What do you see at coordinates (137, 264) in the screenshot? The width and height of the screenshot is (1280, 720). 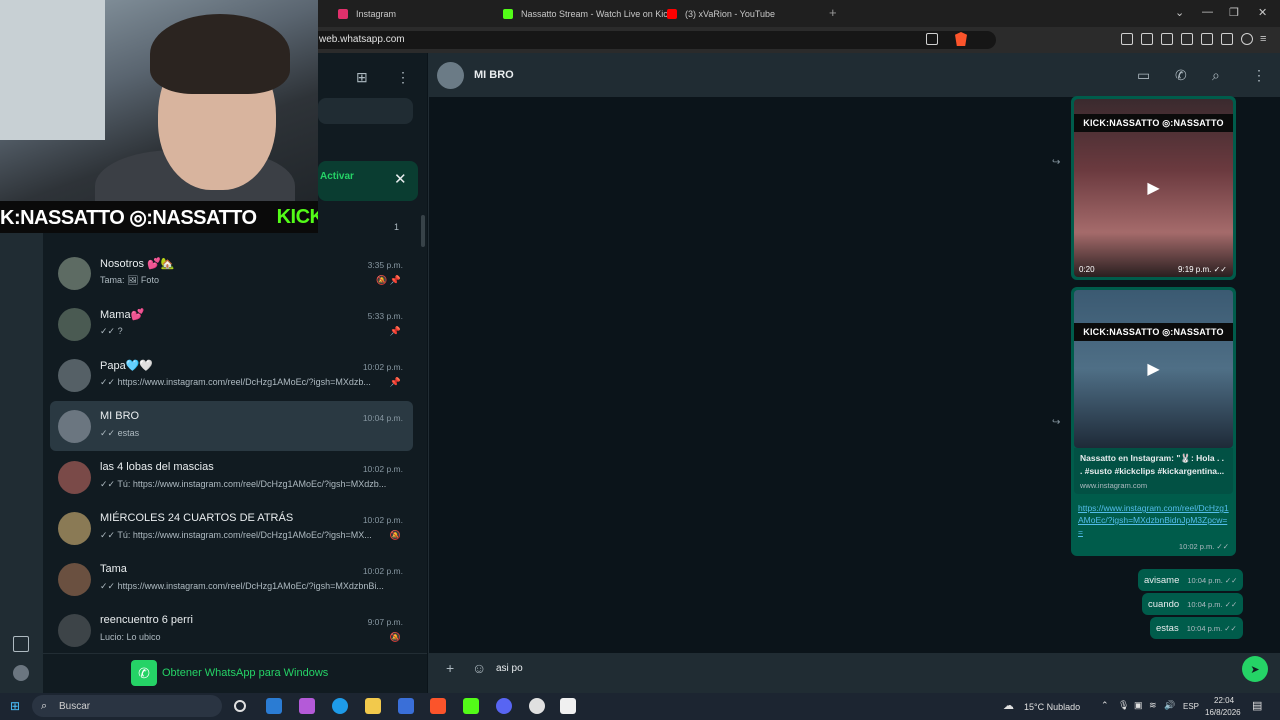 I see `chat-name: Nosotros 💕🏡` at bounding box center [137, 264].